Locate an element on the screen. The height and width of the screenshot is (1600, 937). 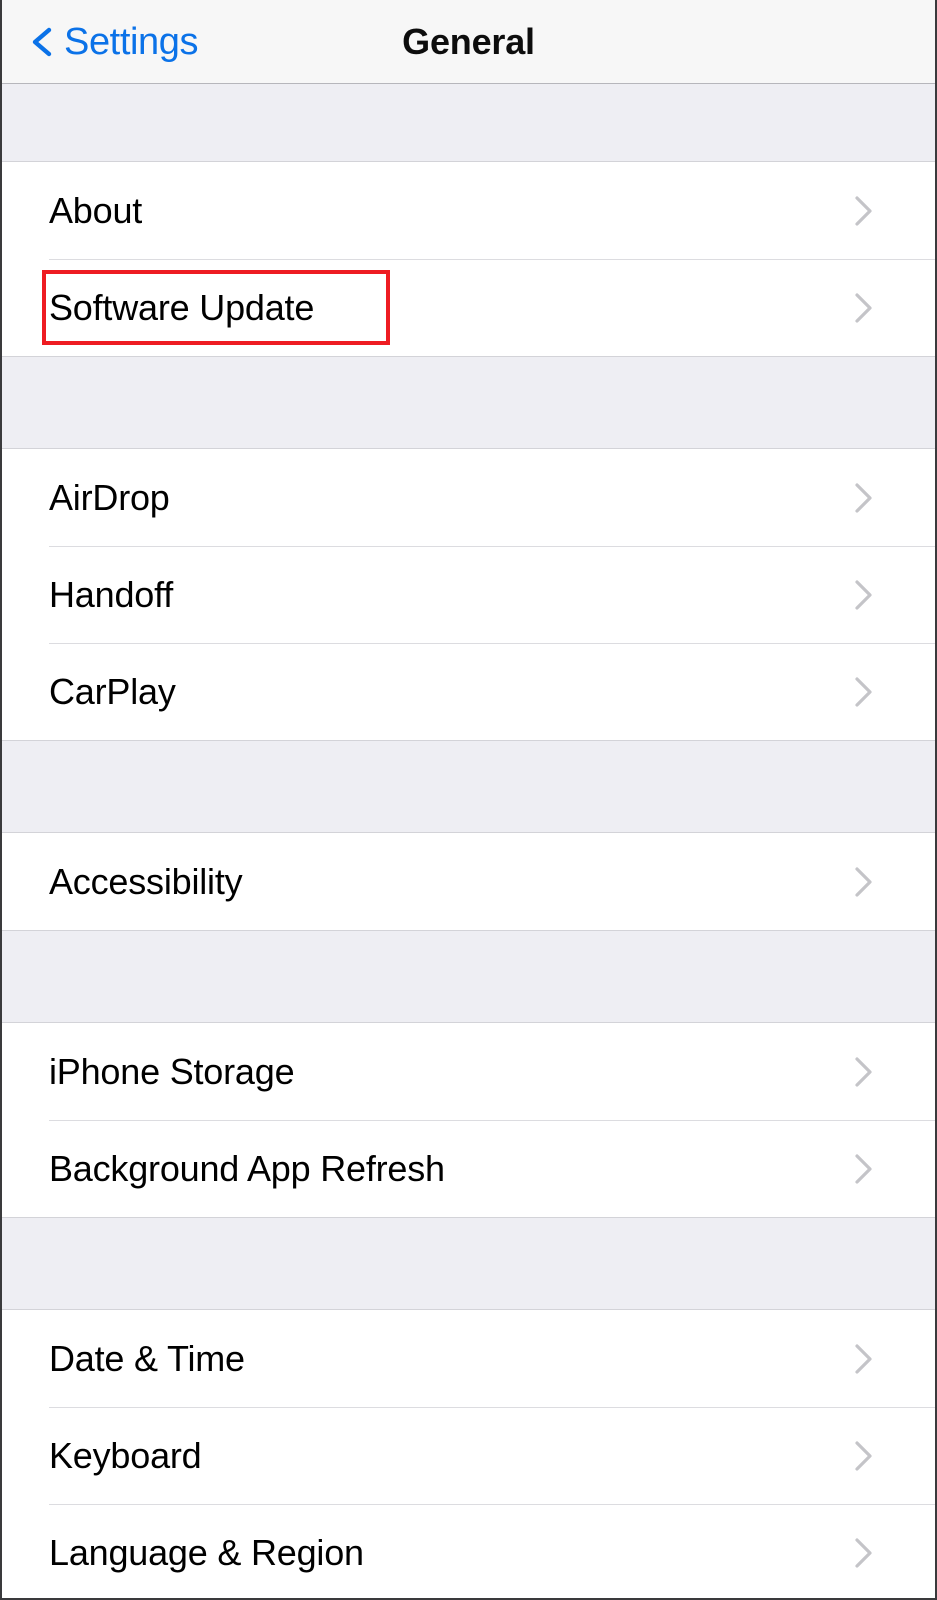
list-item-label: iPhone Storage is located at coordinates (172, 1071).